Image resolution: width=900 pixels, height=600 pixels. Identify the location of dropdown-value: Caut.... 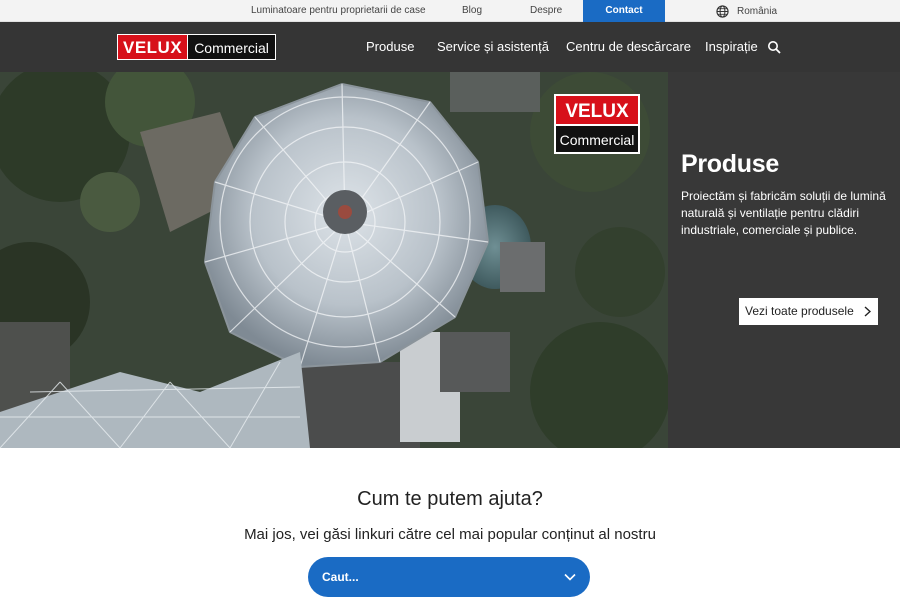
(340, 577).